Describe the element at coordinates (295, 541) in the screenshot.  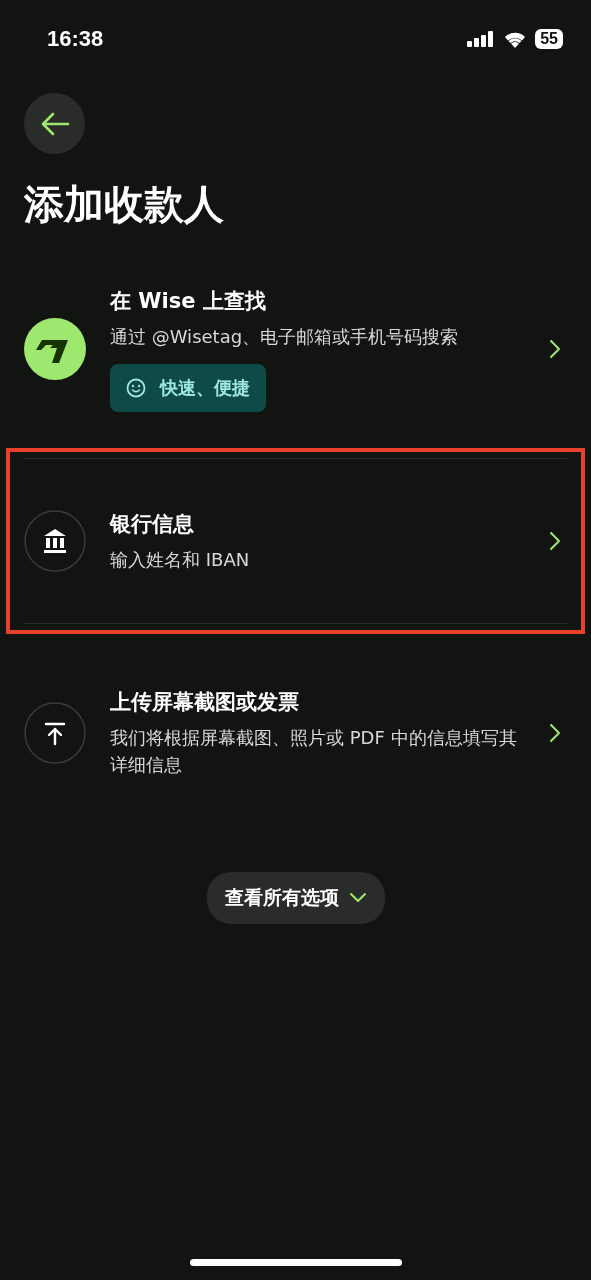
I see `option-row: 银行信息 输入姓名和 IBAN` at that location.